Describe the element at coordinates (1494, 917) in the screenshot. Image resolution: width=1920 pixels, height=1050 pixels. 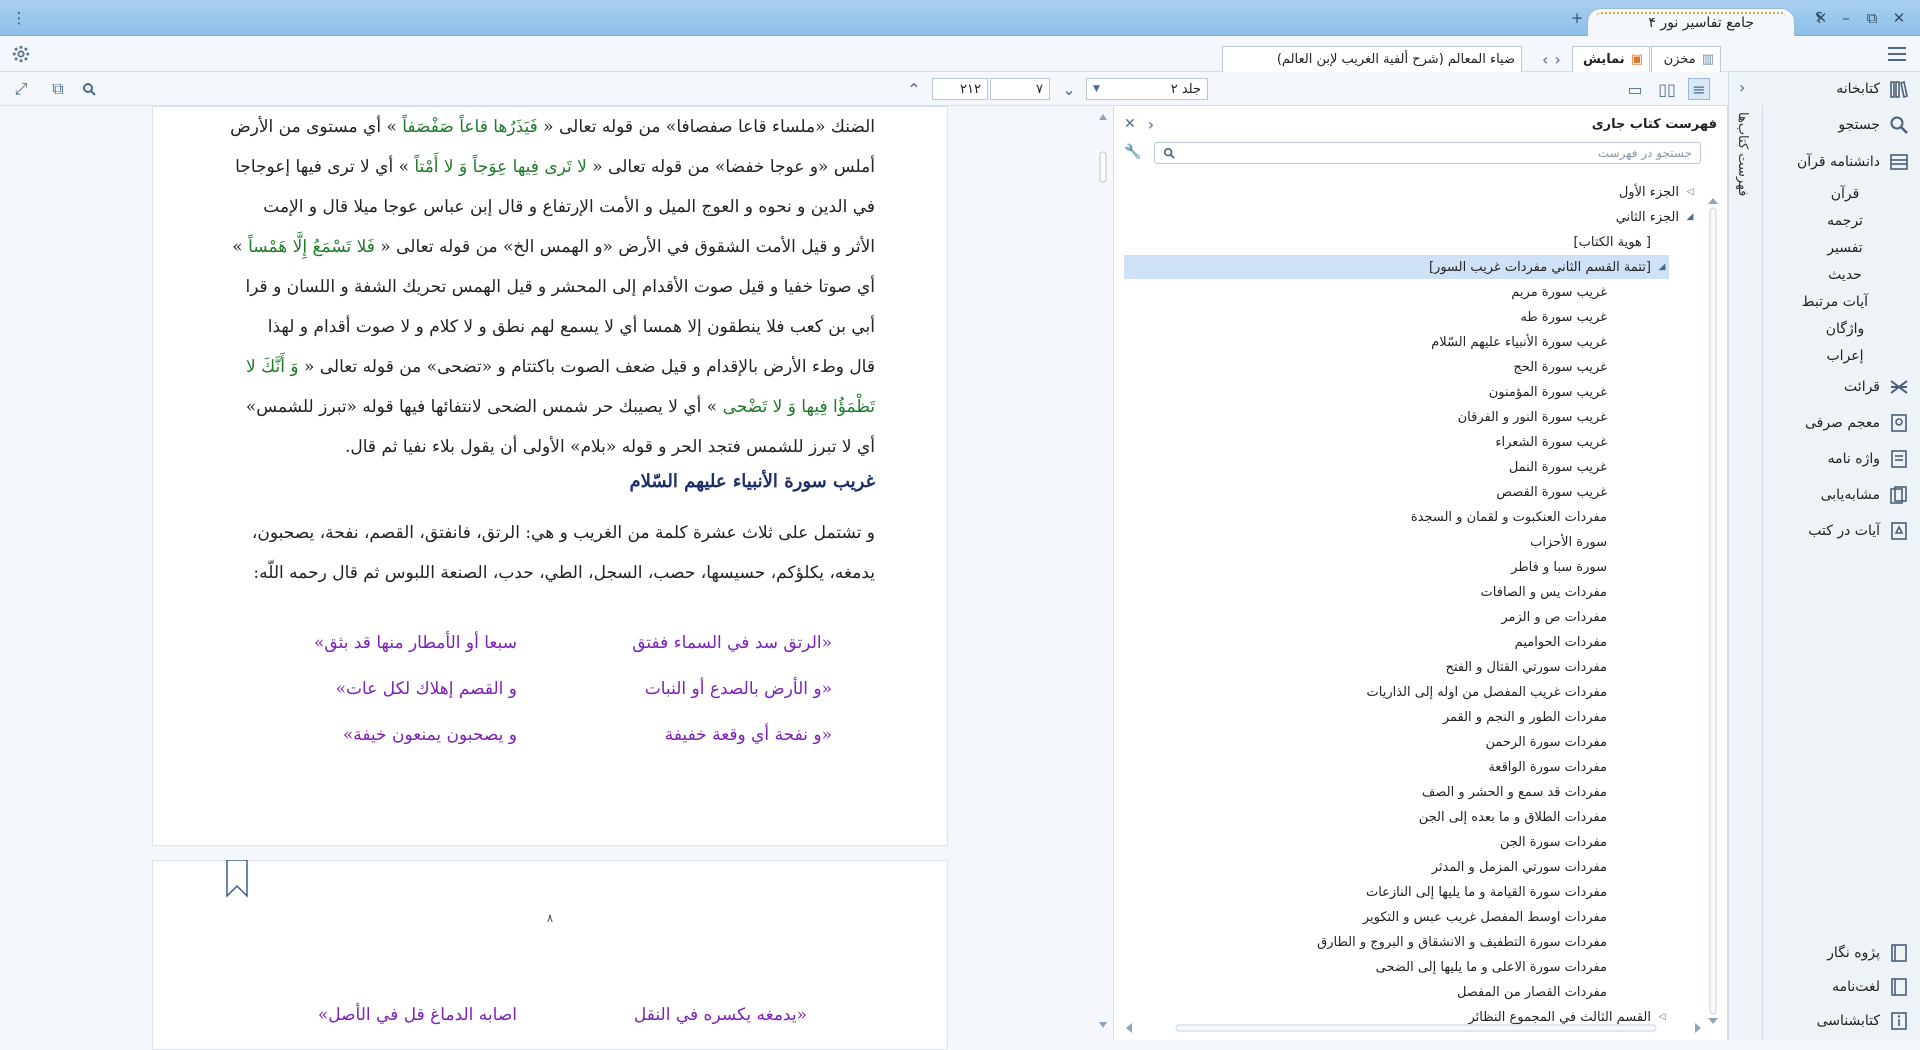
I see `toc-item: مفردات اوسط المفصل غريب عبس و التكوير` at that location.